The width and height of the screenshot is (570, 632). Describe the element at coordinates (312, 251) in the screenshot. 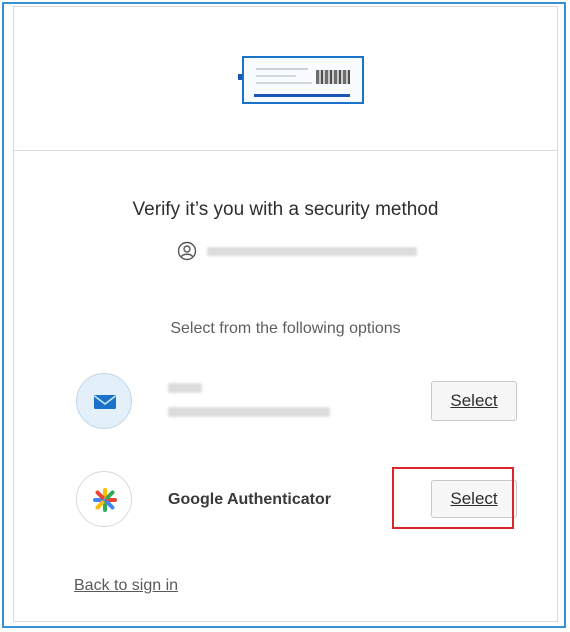

I see `redacted-email` at that location.